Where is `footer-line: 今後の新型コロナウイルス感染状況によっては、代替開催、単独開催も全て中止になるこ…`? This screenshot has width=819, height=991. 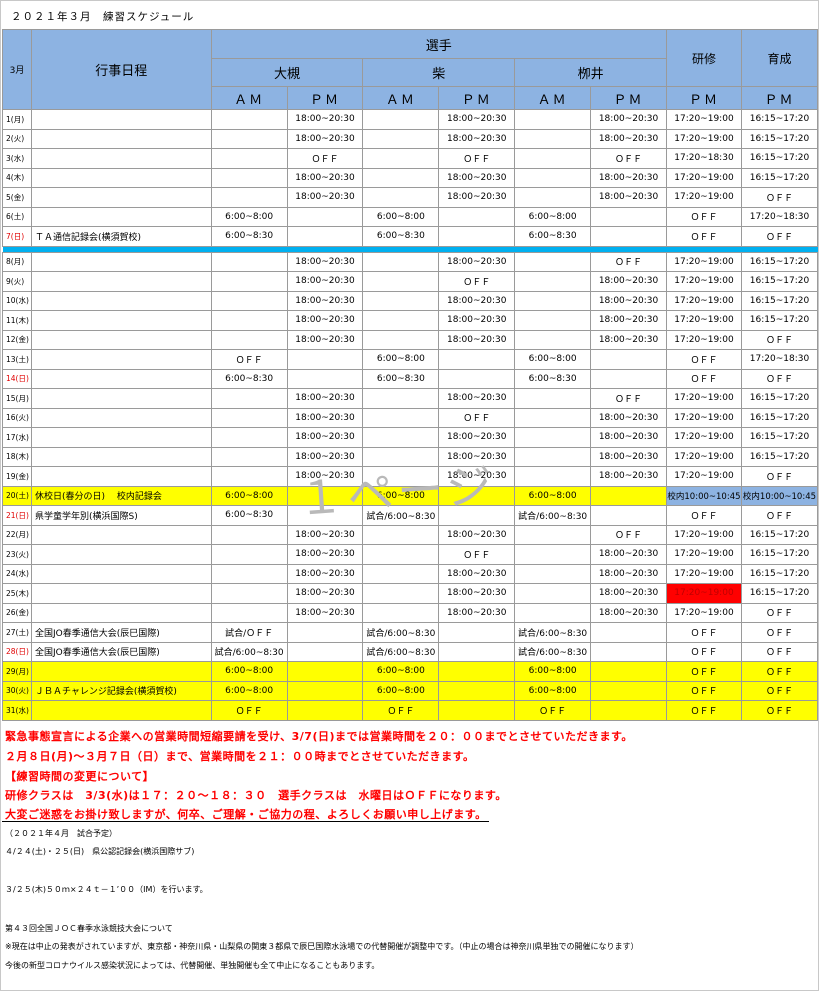 footer-line: 今後の新型コロナウイルス感染状況によっては、代替開催、単独開催も全て中止になるこ… is located at coordinates (192, 965).